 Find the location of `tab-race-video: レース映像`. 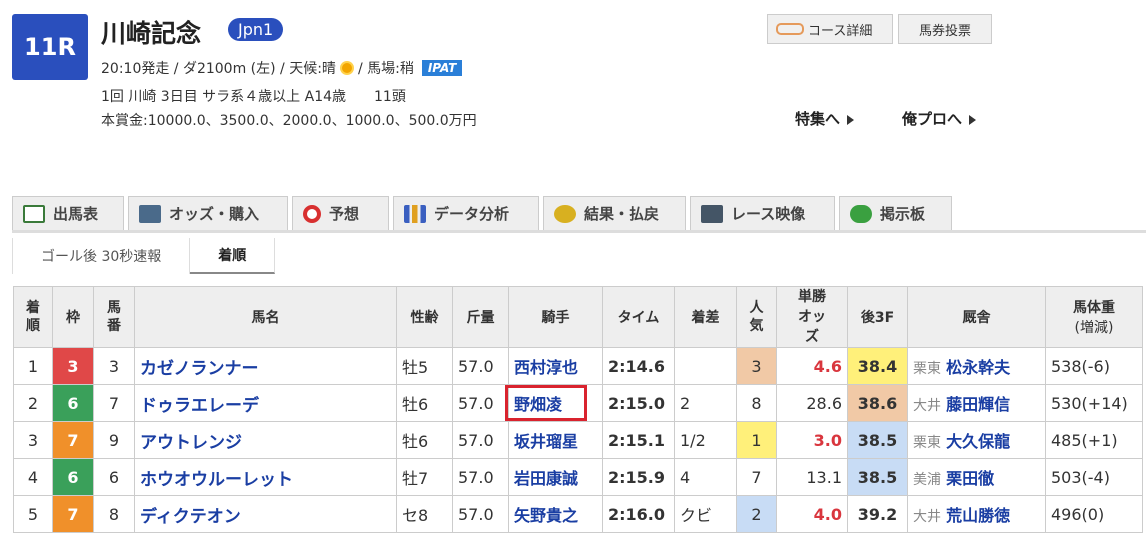

tab-race-video: レース映像 is located at coordinates (762, 213).